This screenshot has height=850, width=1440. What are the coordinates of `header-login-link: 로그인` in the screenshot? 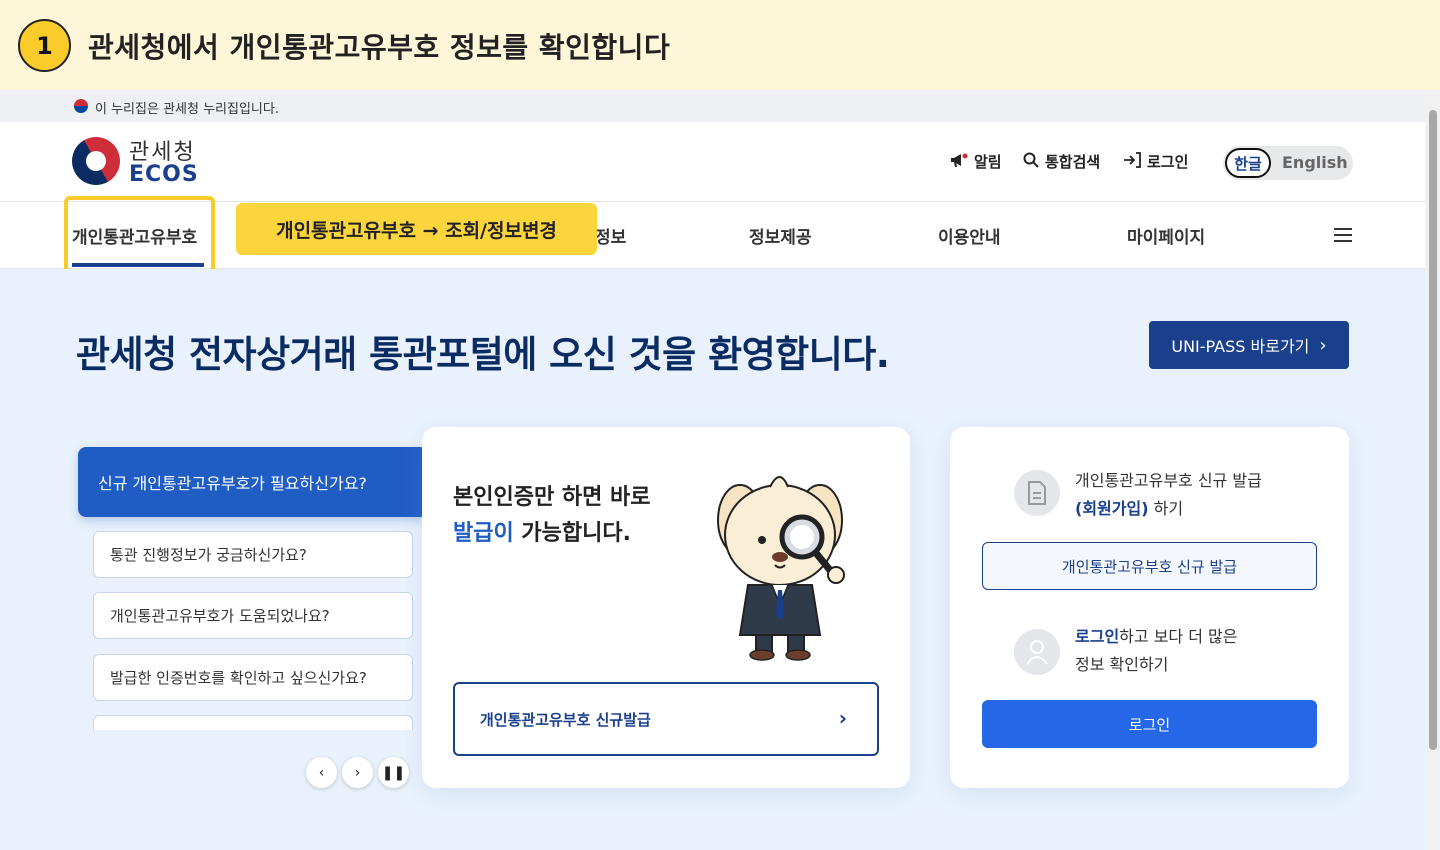 It's located at (1155, 161).